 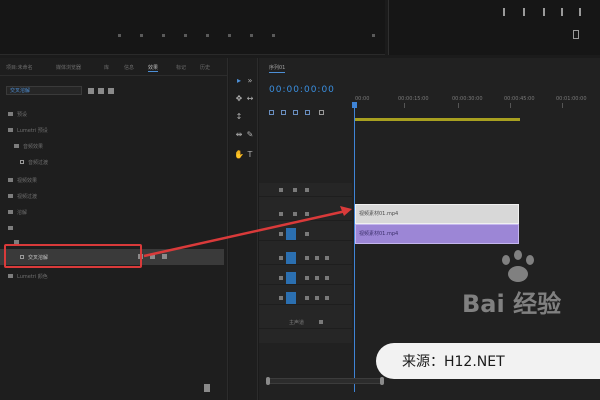 What do you see at coordinates (297, 323) in the screenshot?
I see `master-track-label: 主声道` at bounding box center [297, 323].